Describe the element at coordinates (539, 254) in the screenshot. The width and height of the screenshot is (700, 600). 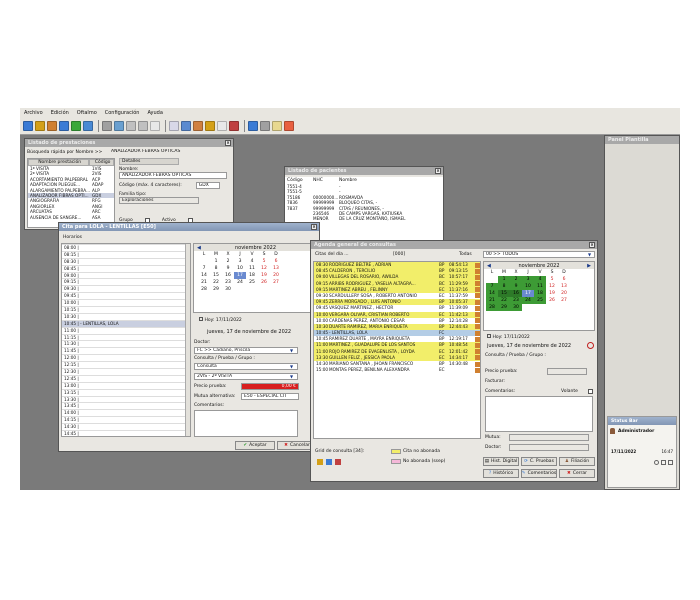
I see `todas-select: 00 >> TODOS` at that location.